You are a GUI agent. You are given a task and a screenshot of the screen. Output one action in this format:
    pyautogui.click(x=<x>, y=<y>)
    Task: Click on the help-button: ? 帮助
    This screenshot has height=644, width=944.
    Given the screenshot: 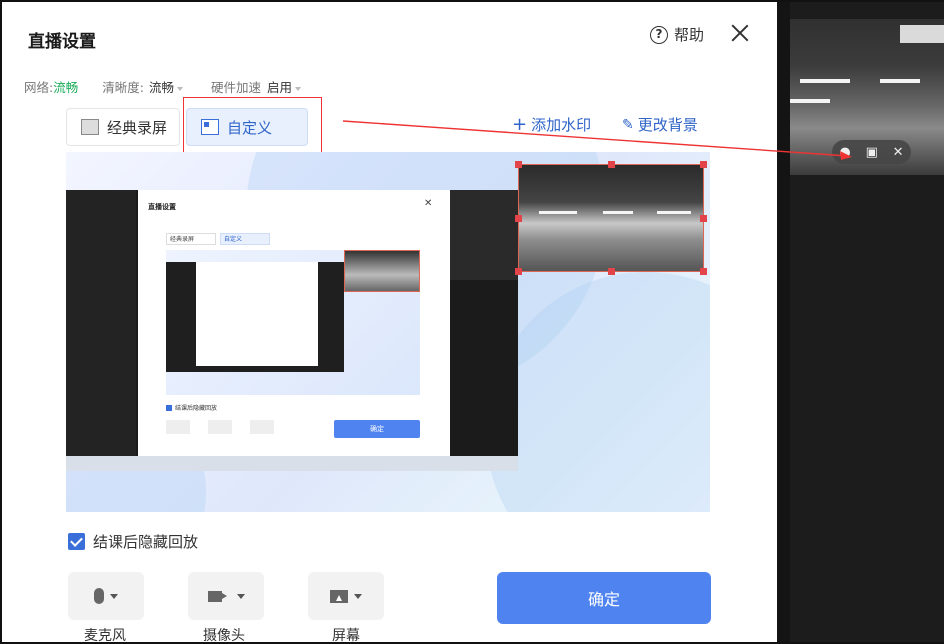 What is the action you would take?
    pyautogui.click(x=677, y=34)
    